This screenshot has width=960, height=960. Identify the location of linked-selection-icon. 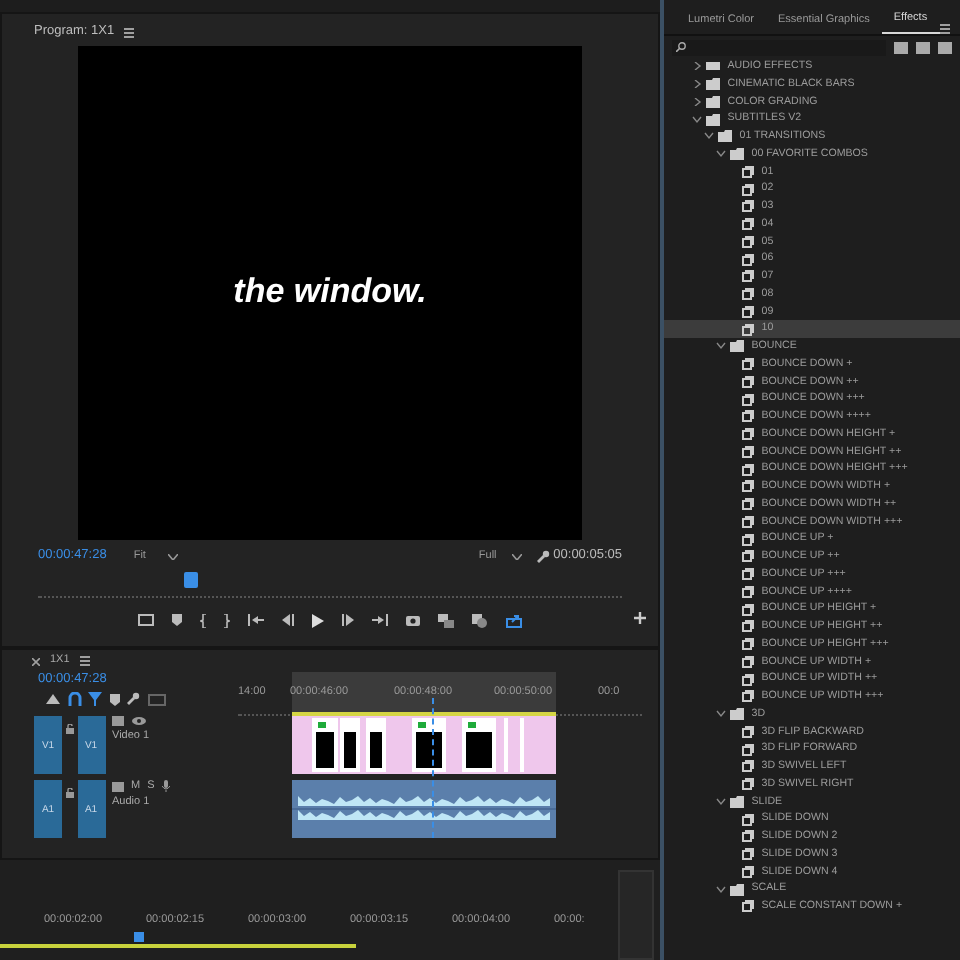
(95, 699).